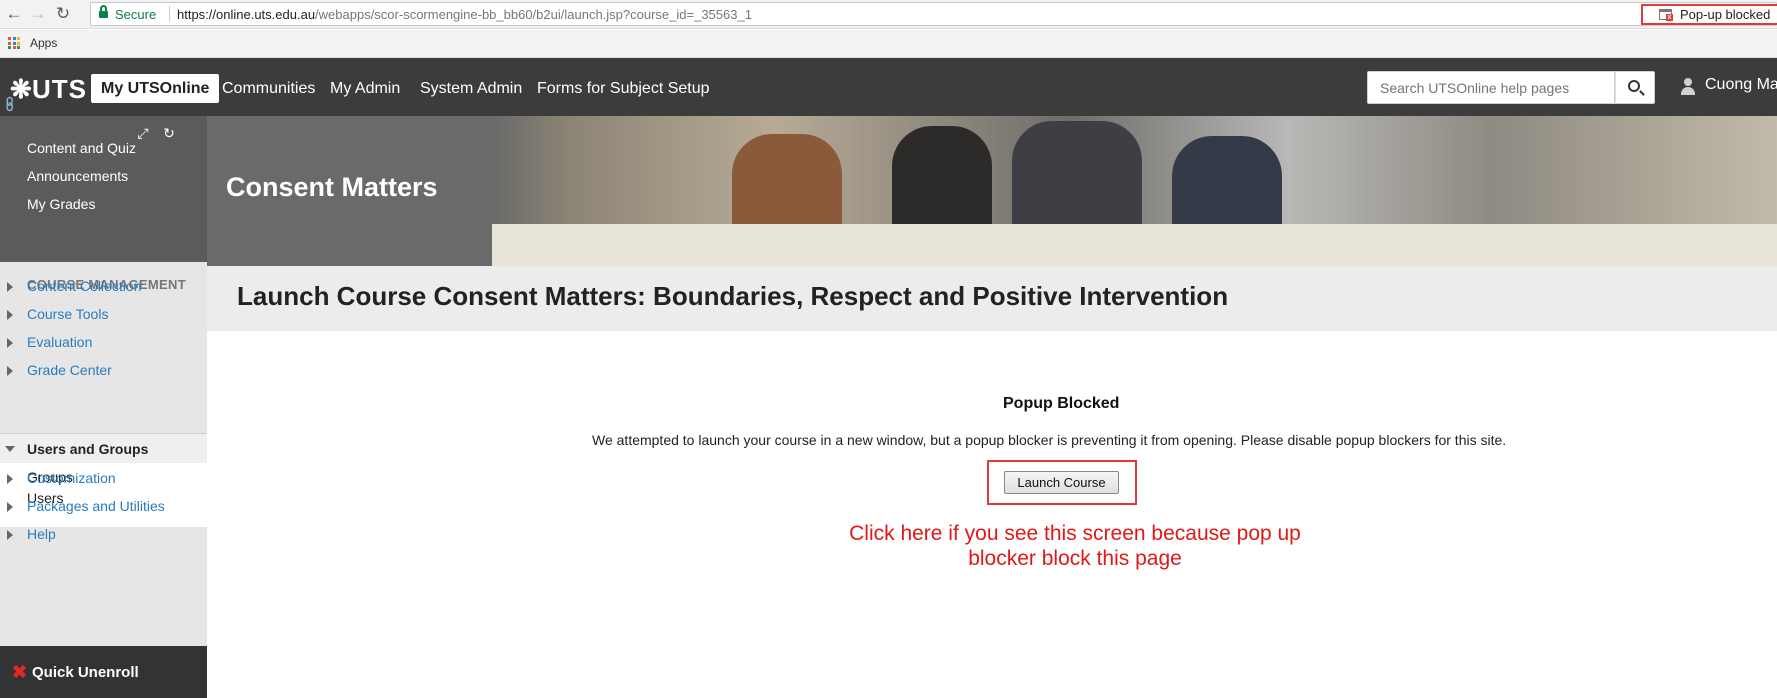  What do you see at coordinates (471, 88) in the screenshot?
I see `tab-system-admin: System Admin` at bounding box center [471, 88].